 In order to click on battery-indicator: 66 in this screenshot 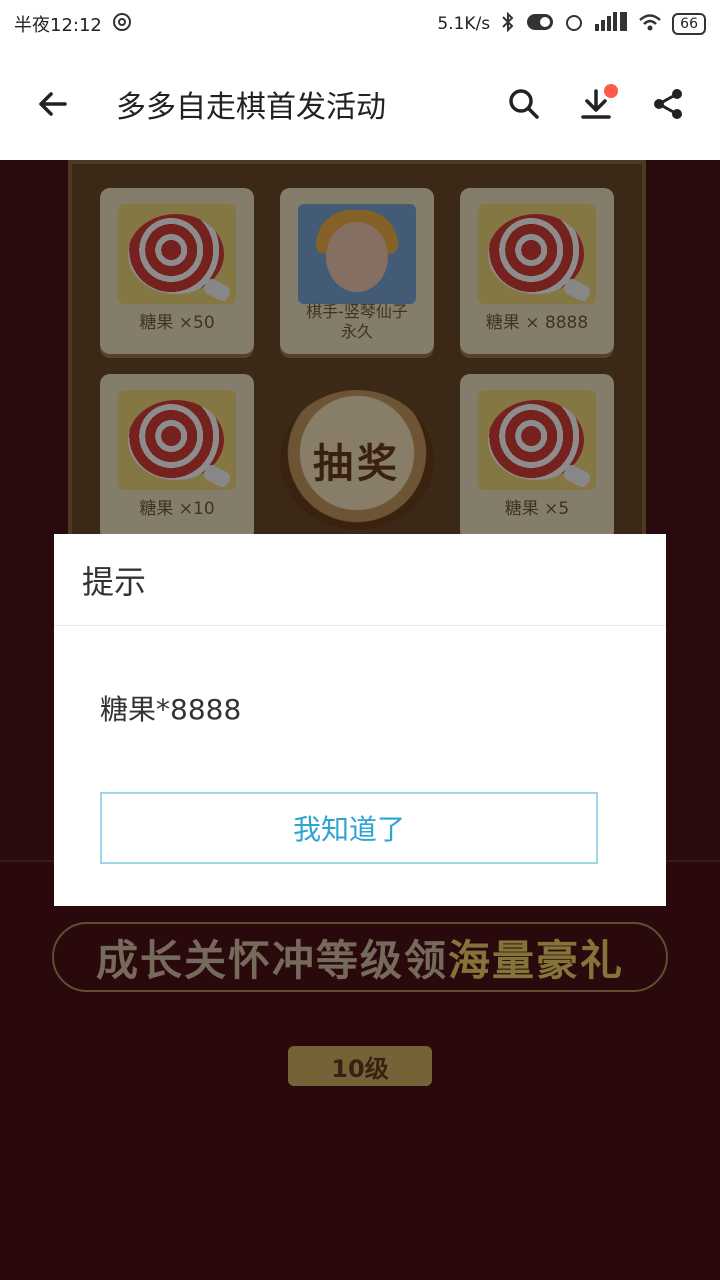, I will do `click(689, 24)`.